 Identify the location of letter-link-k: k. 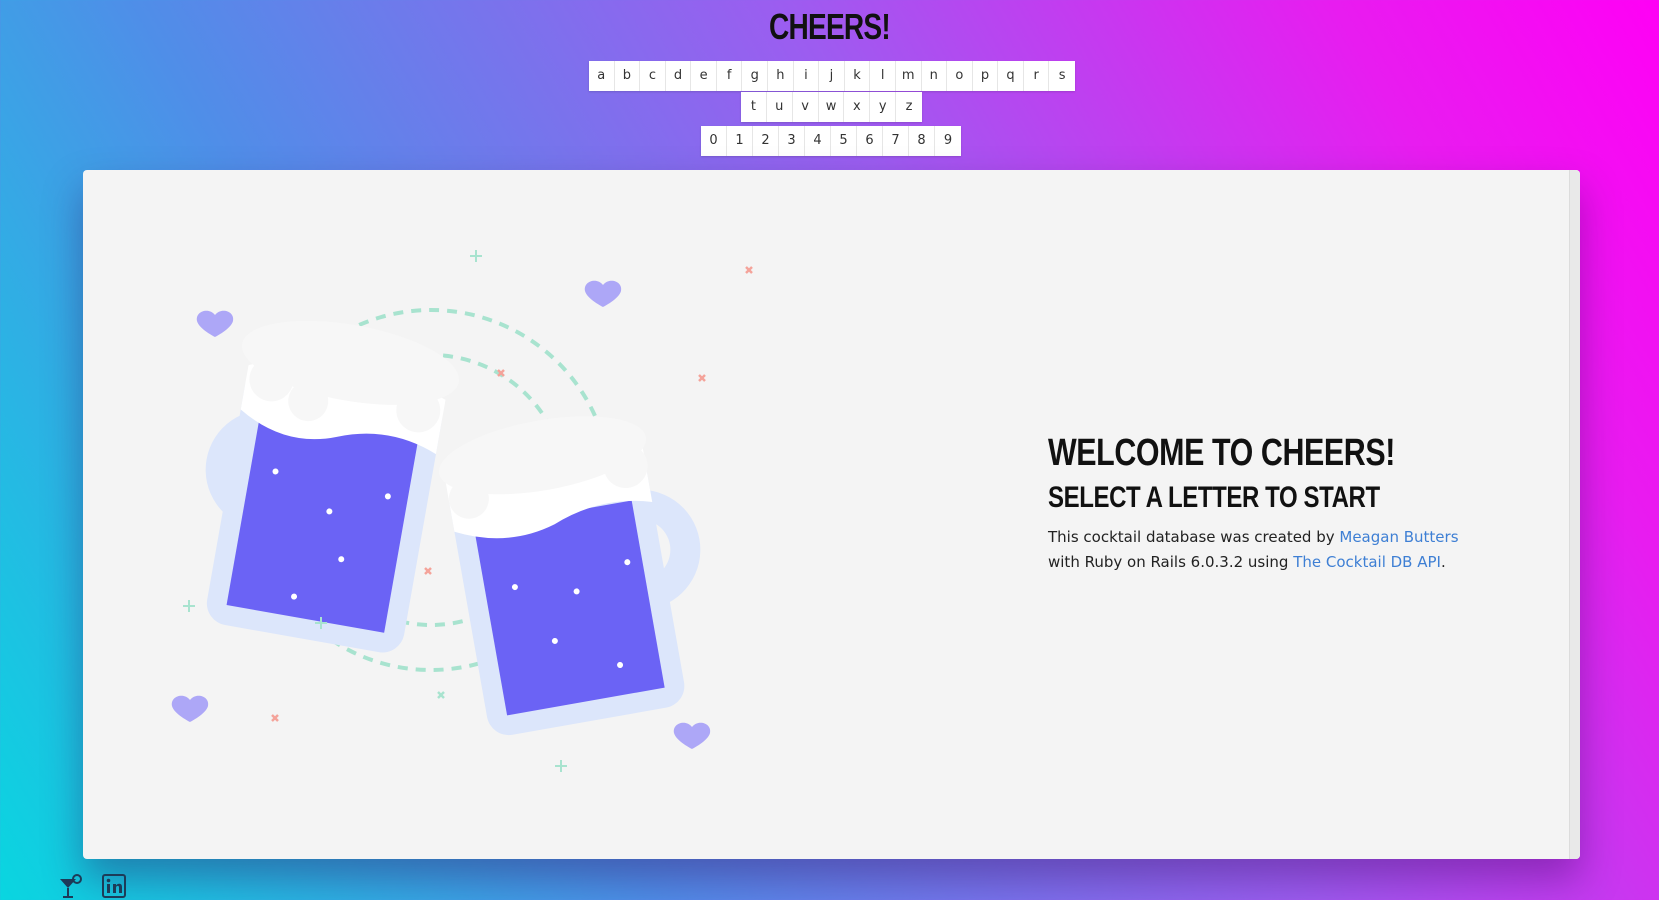
(858, 76).